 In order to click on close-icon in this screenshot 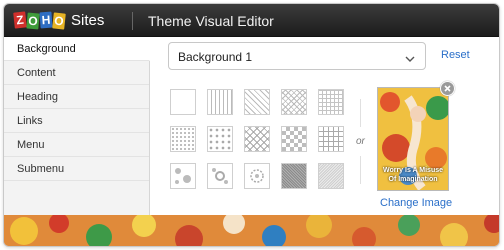, I will do `click(447, 88)`.